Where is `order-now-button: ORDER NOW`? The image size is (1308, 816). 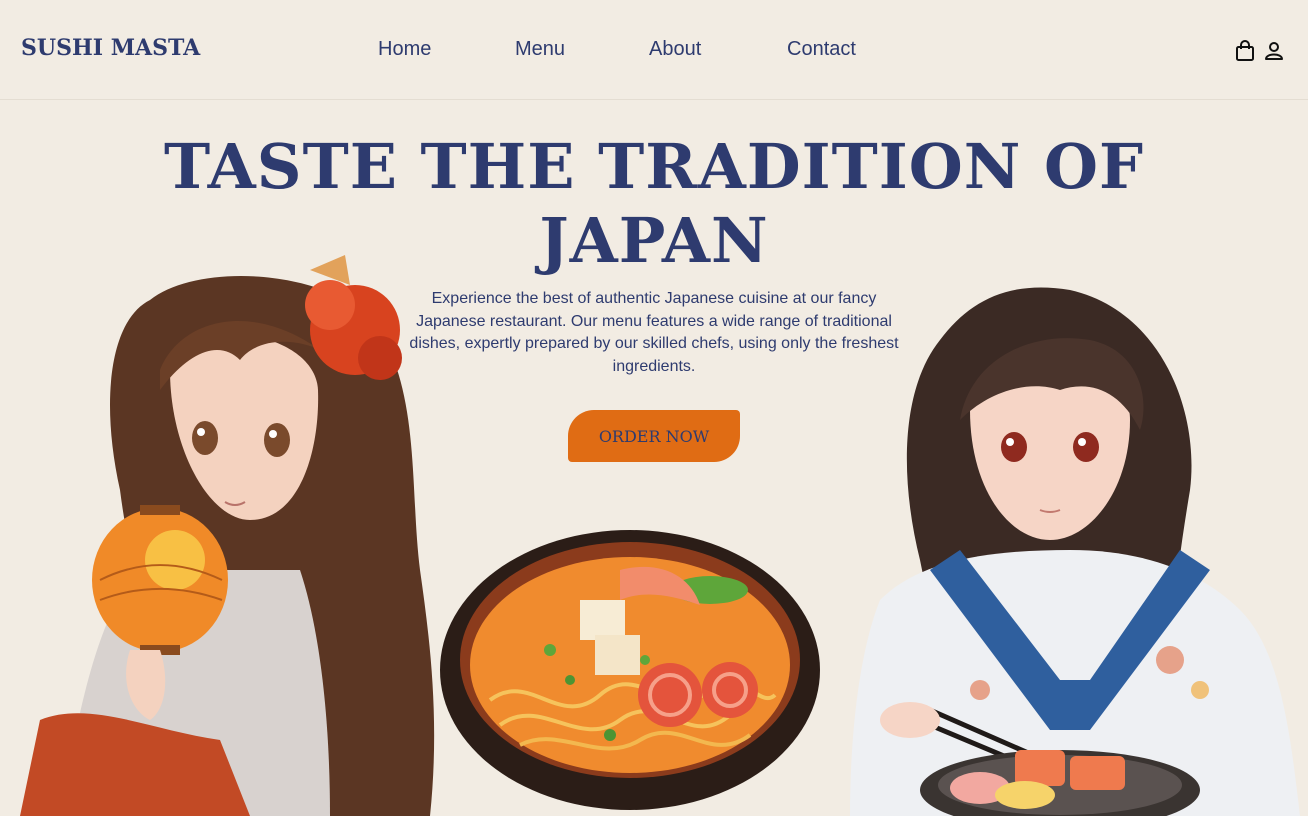
order-now-button: ORDER NOW is located at coordinates (654, 436).